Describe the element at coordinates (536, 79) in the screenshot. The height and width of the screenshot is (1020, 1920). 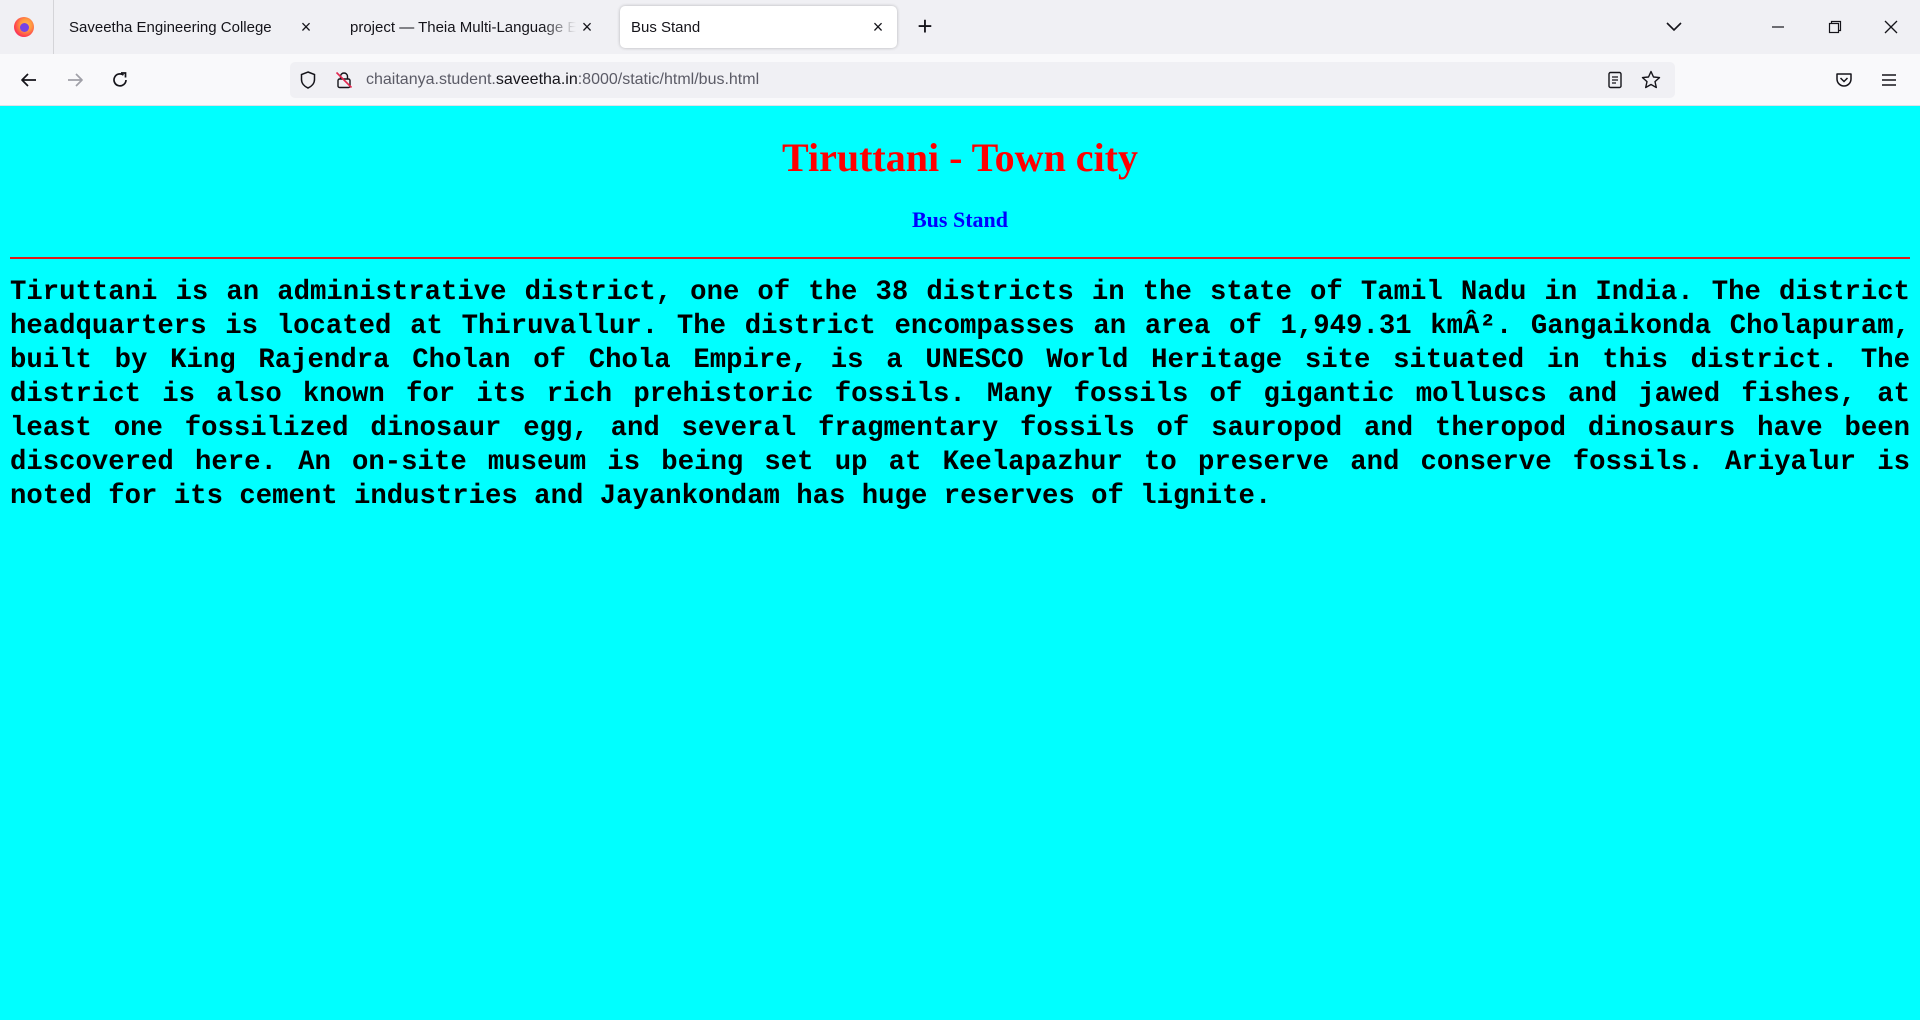
I see `url-domain: saveetha.in` at that location.